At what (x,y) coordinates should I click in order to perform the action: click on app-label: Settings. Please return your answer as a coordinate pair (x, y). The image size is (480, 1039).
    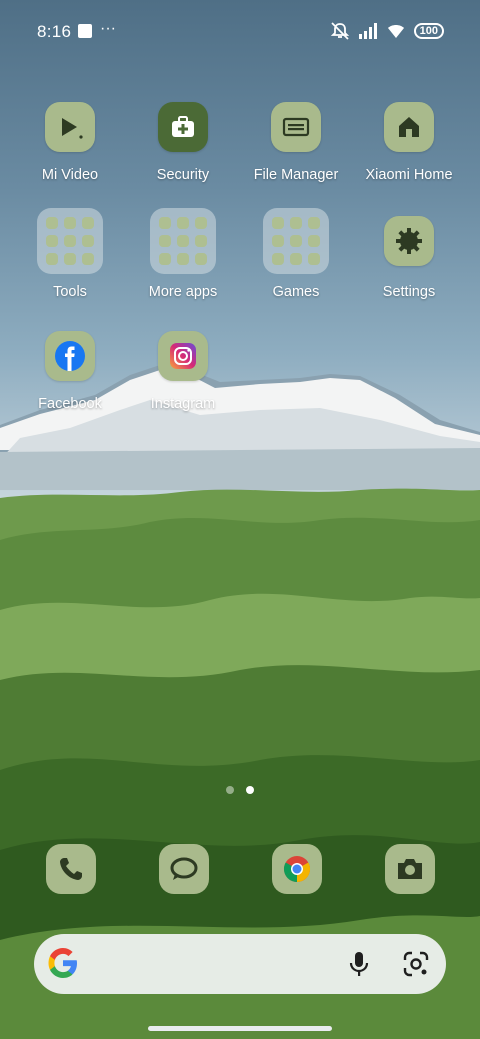
    Looking at the image, I should click on (409, 292).